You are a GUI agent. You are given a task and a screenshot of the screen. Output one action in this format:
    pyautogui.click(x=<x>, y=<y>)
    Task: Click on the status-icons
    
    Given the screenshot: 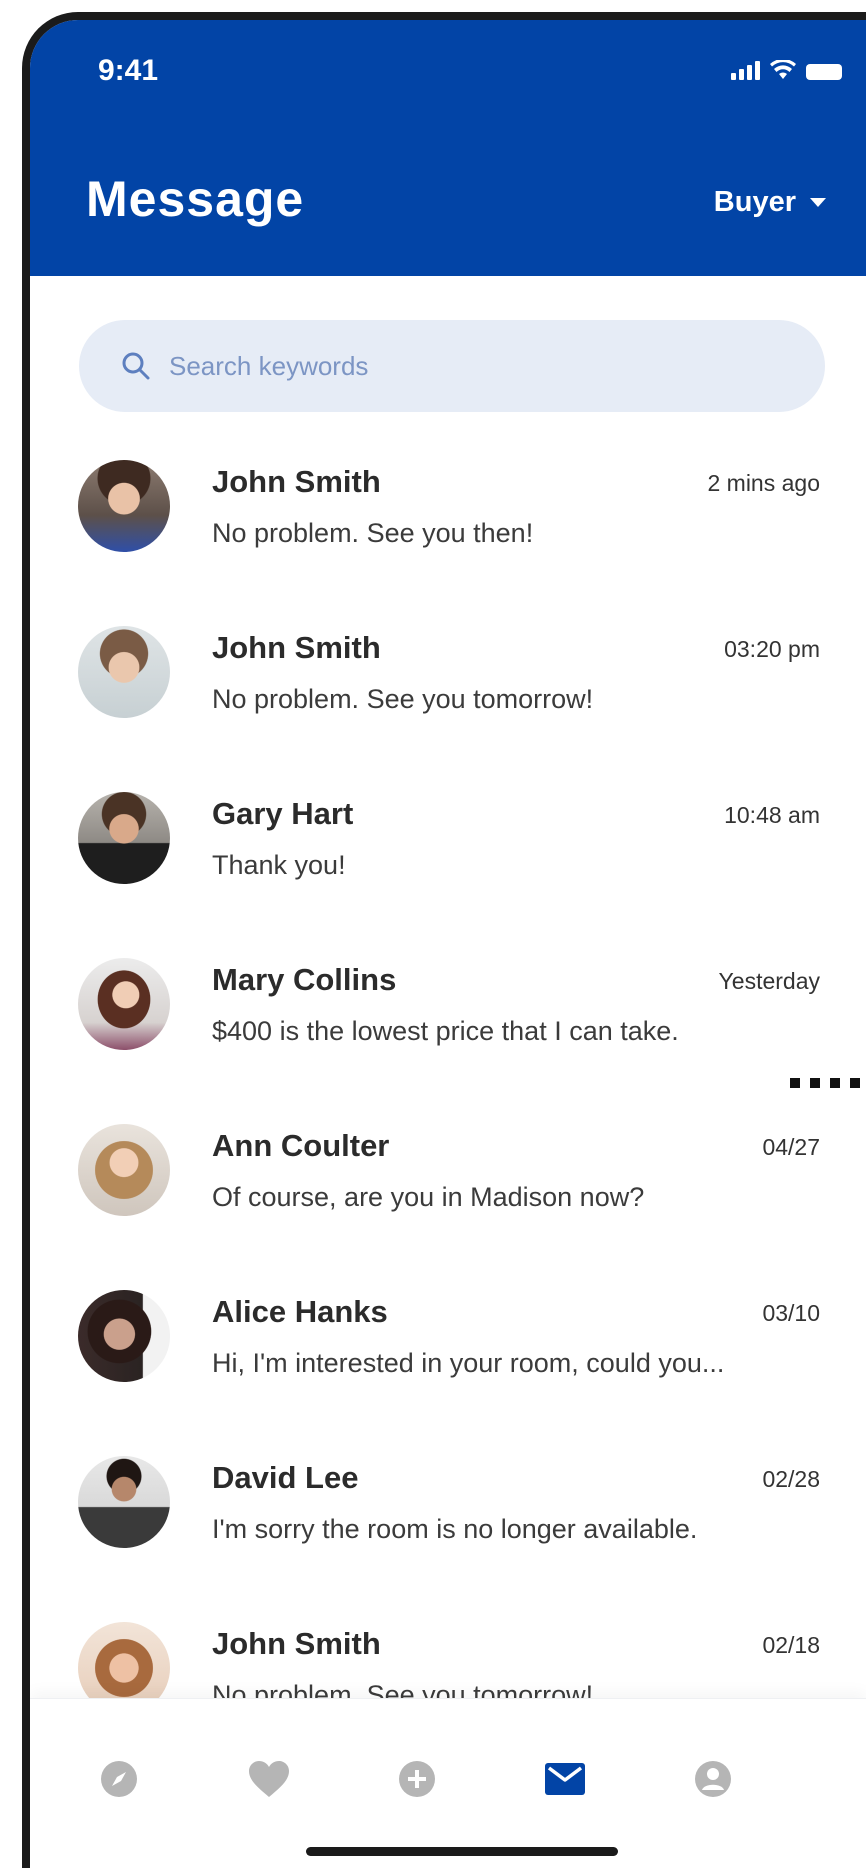 What is the action you would take?
    pyautogui.click(x=786, y=70)
    